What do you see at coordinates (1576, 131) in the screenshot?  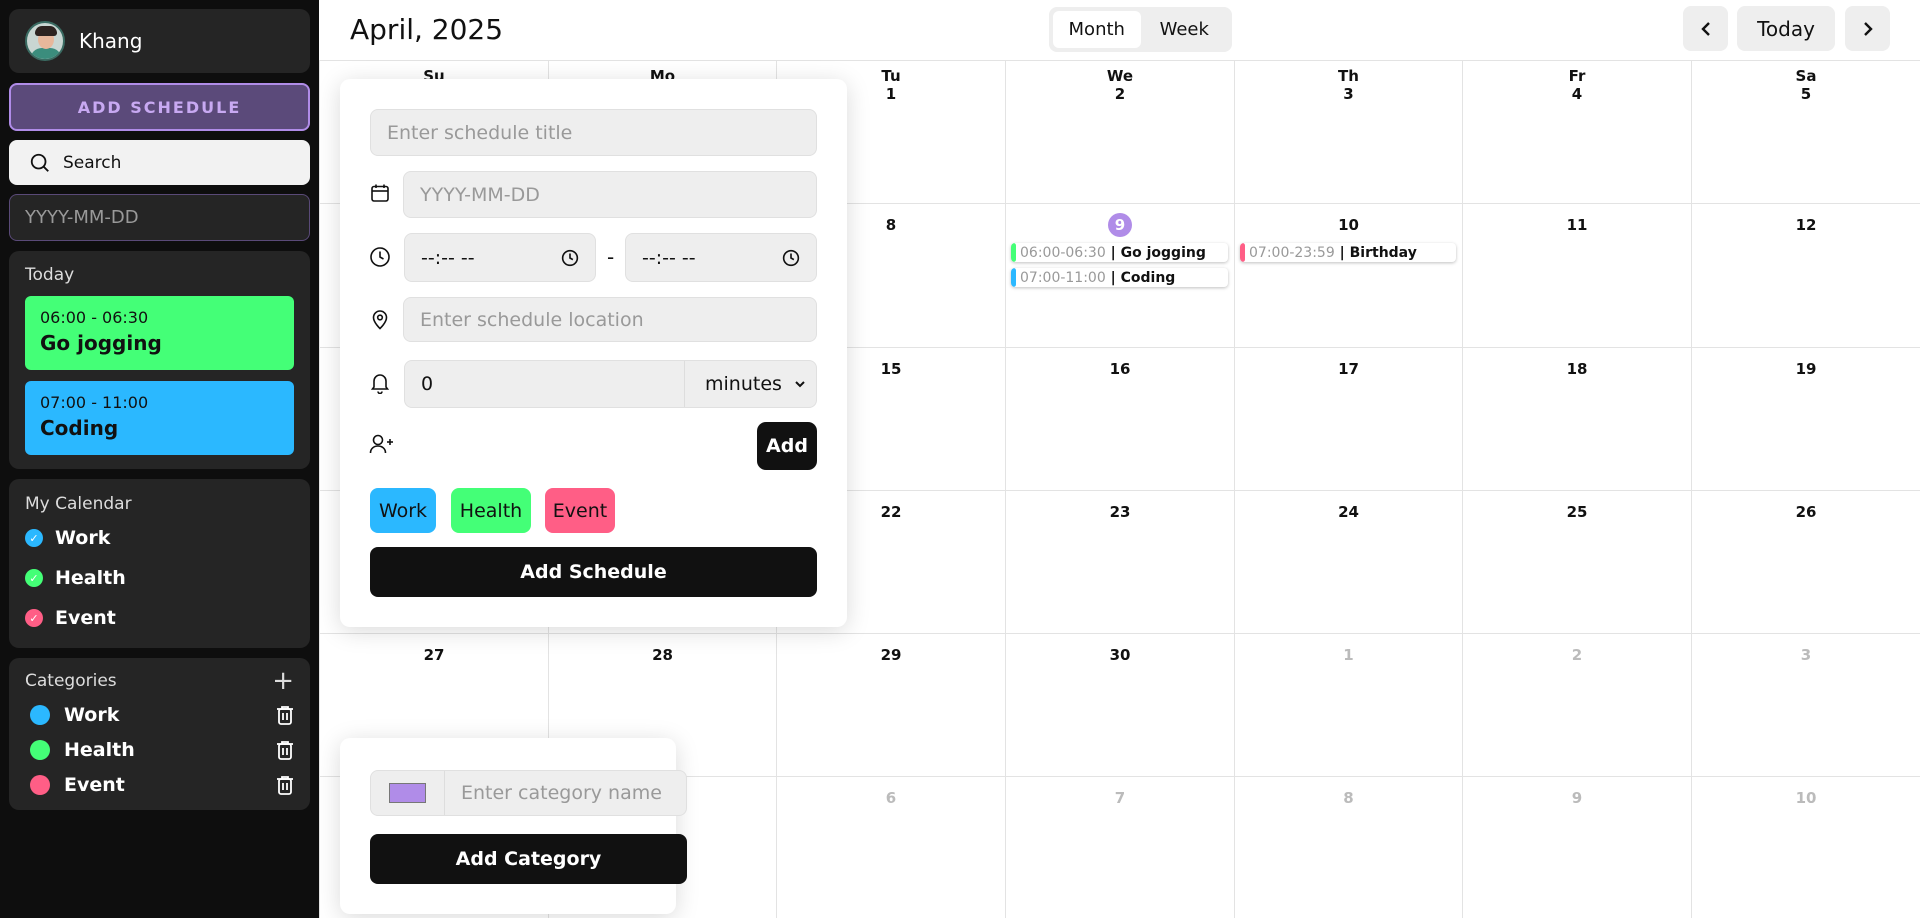 I see `day-cell: Fr 4` at bounding box center [1576, 131].